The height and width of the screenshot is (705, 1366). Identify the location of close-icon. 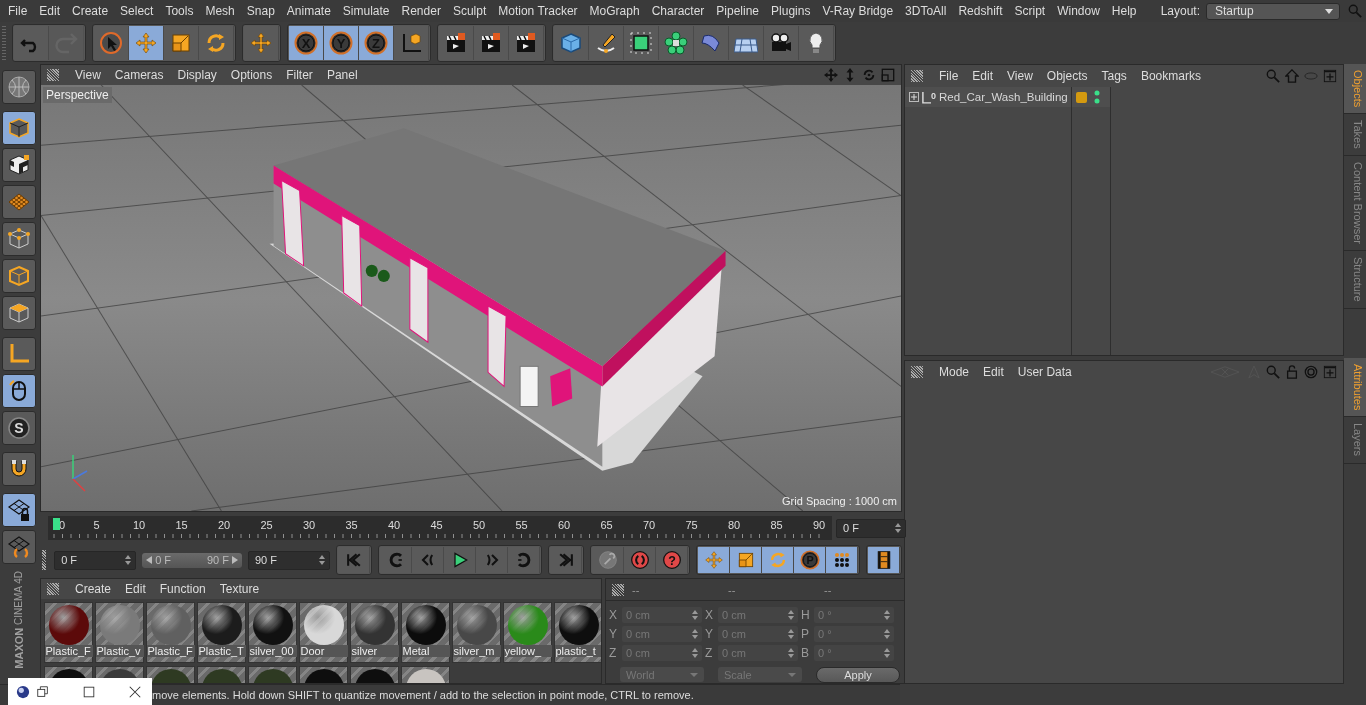
(135, 691).